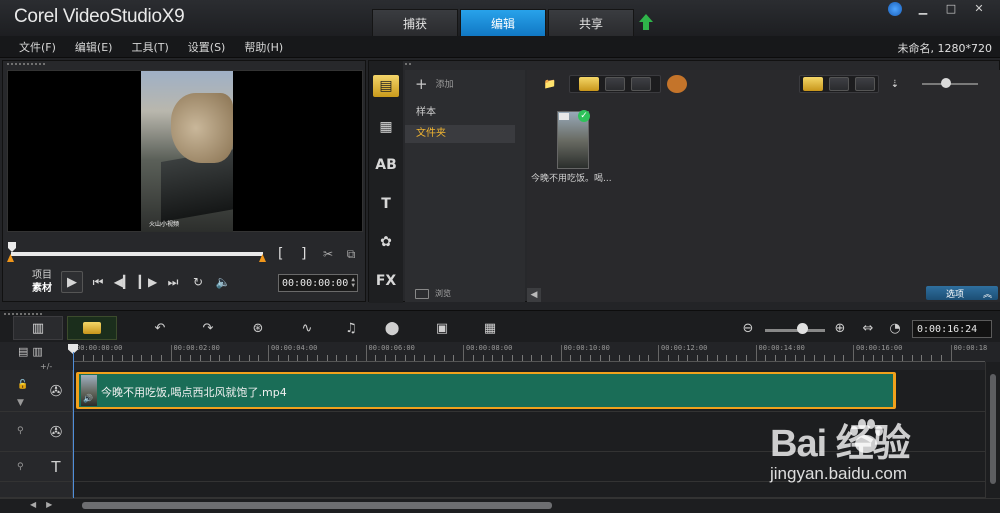  I want to click on media-icon: ▤, so click(386, 86).